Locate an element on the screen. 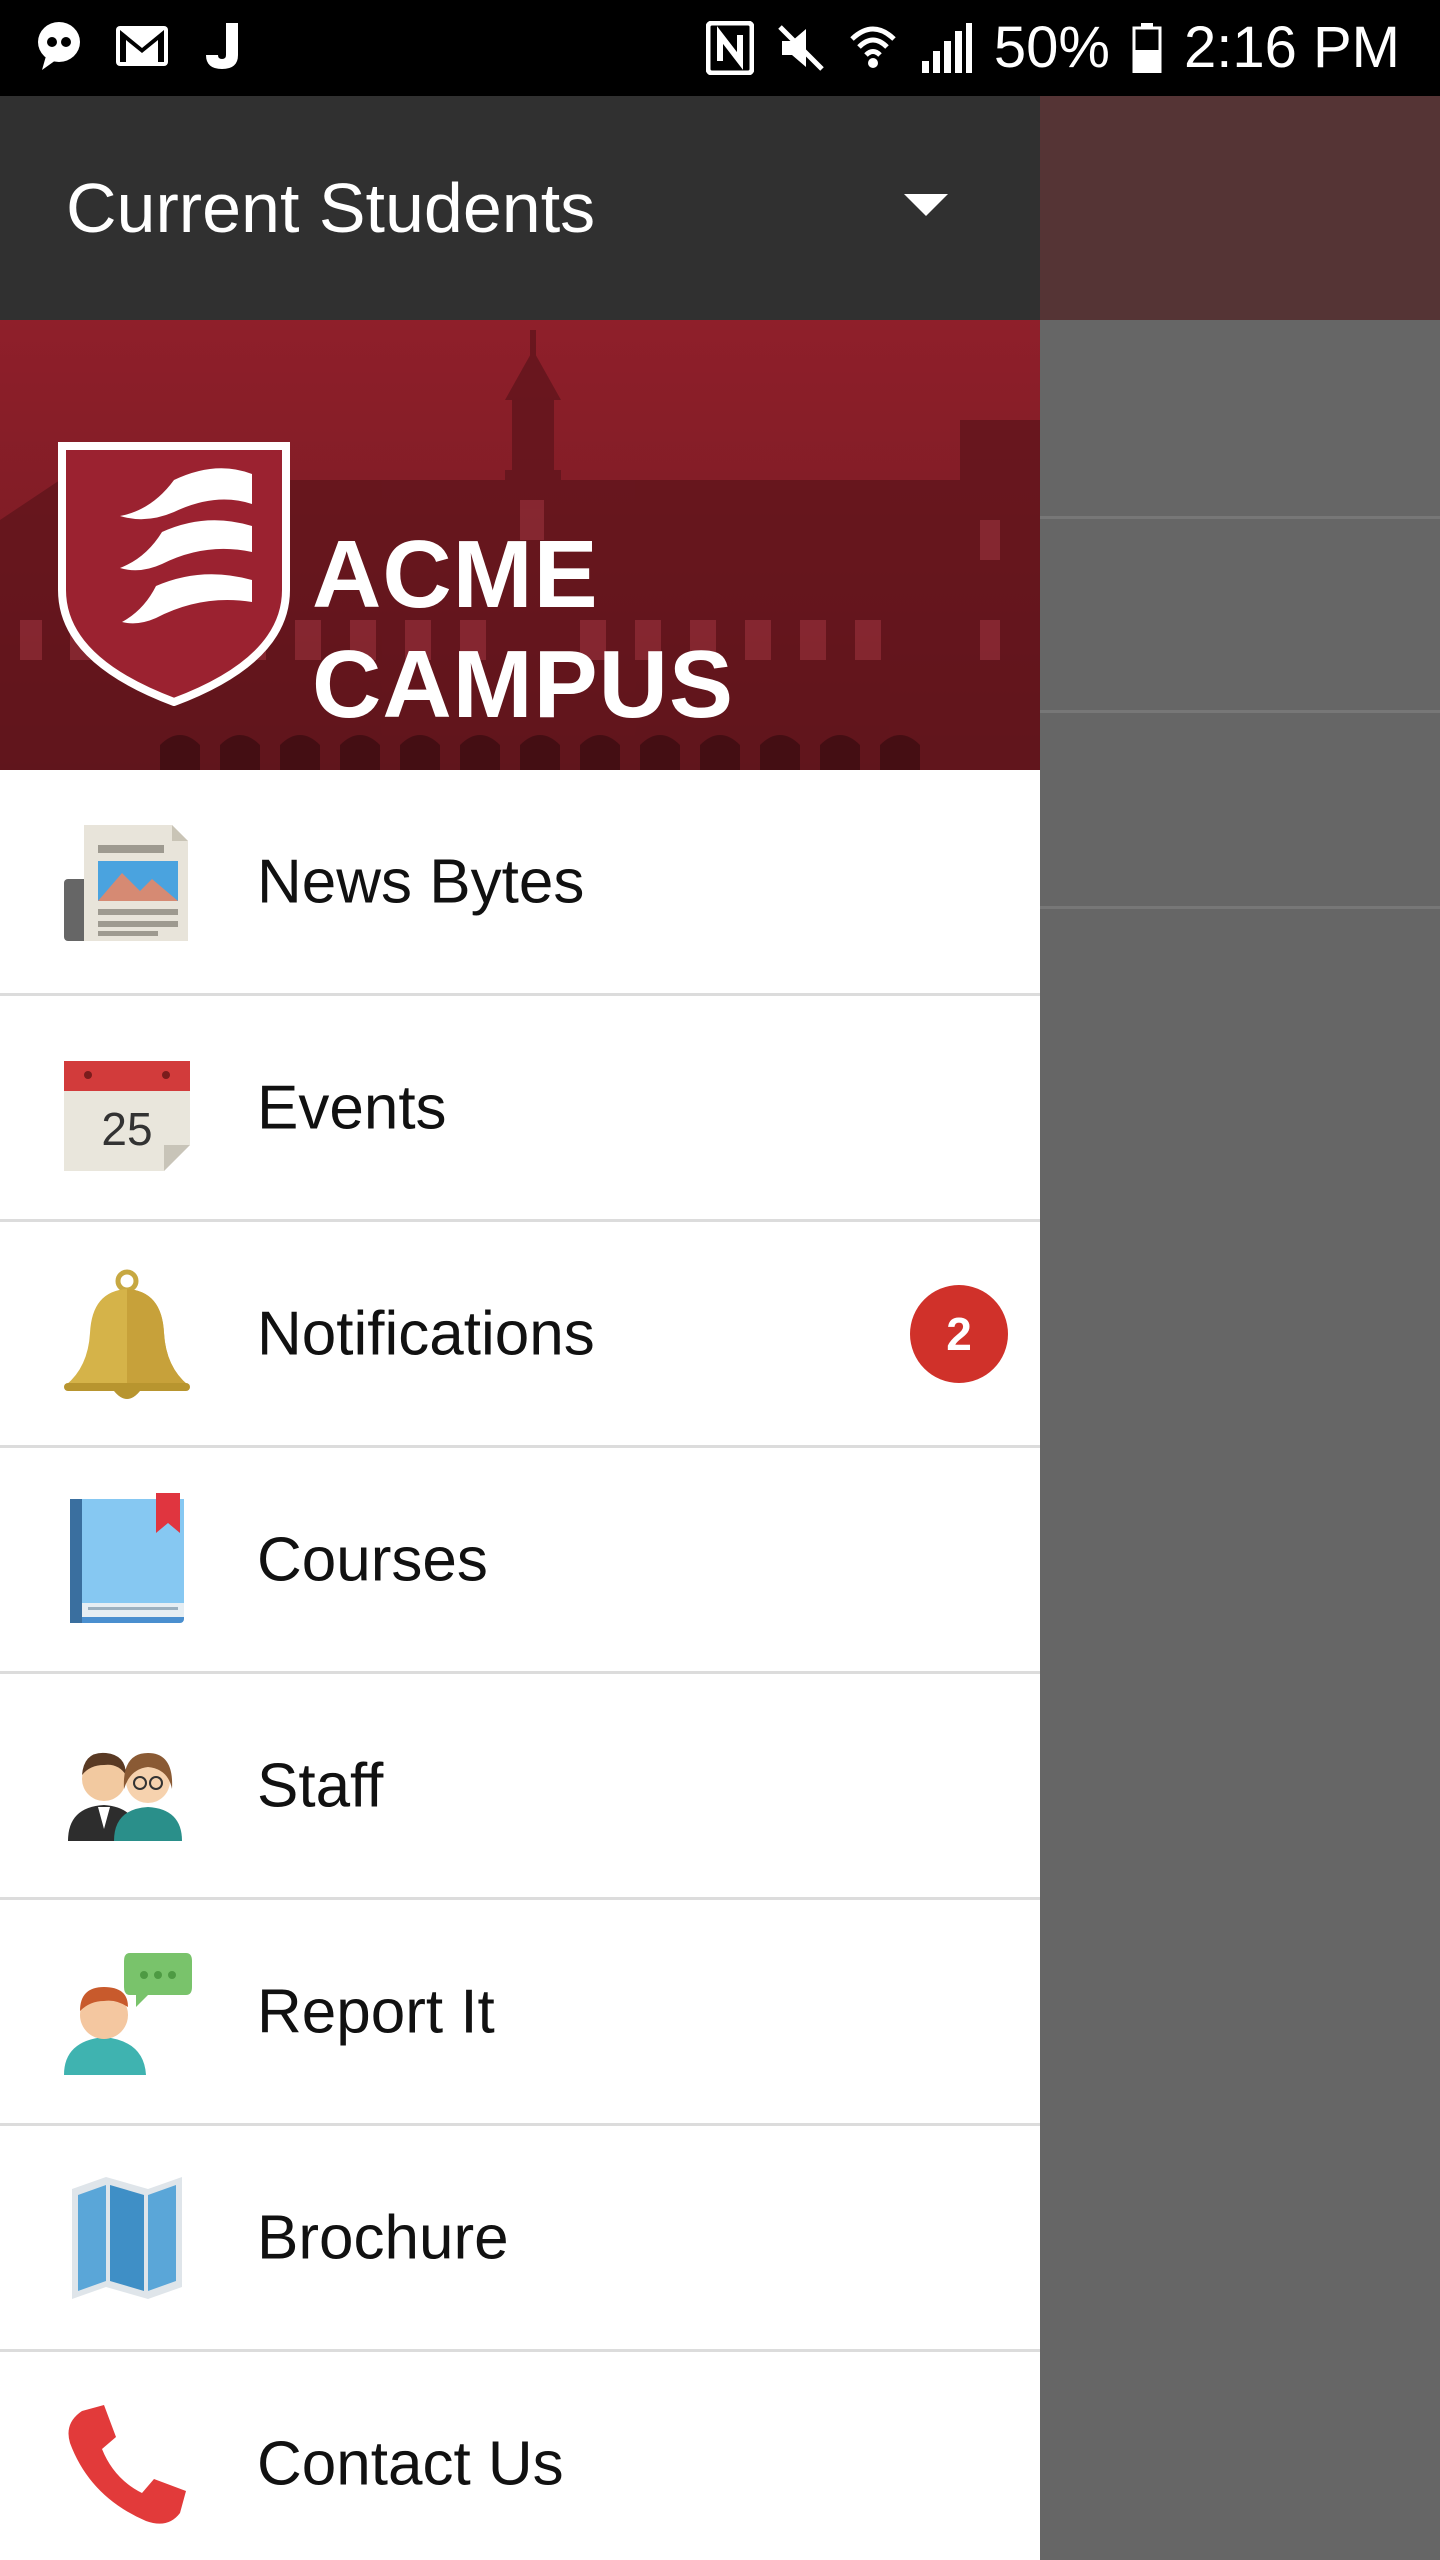  gmail-icon is located at coordinates (142, 46).